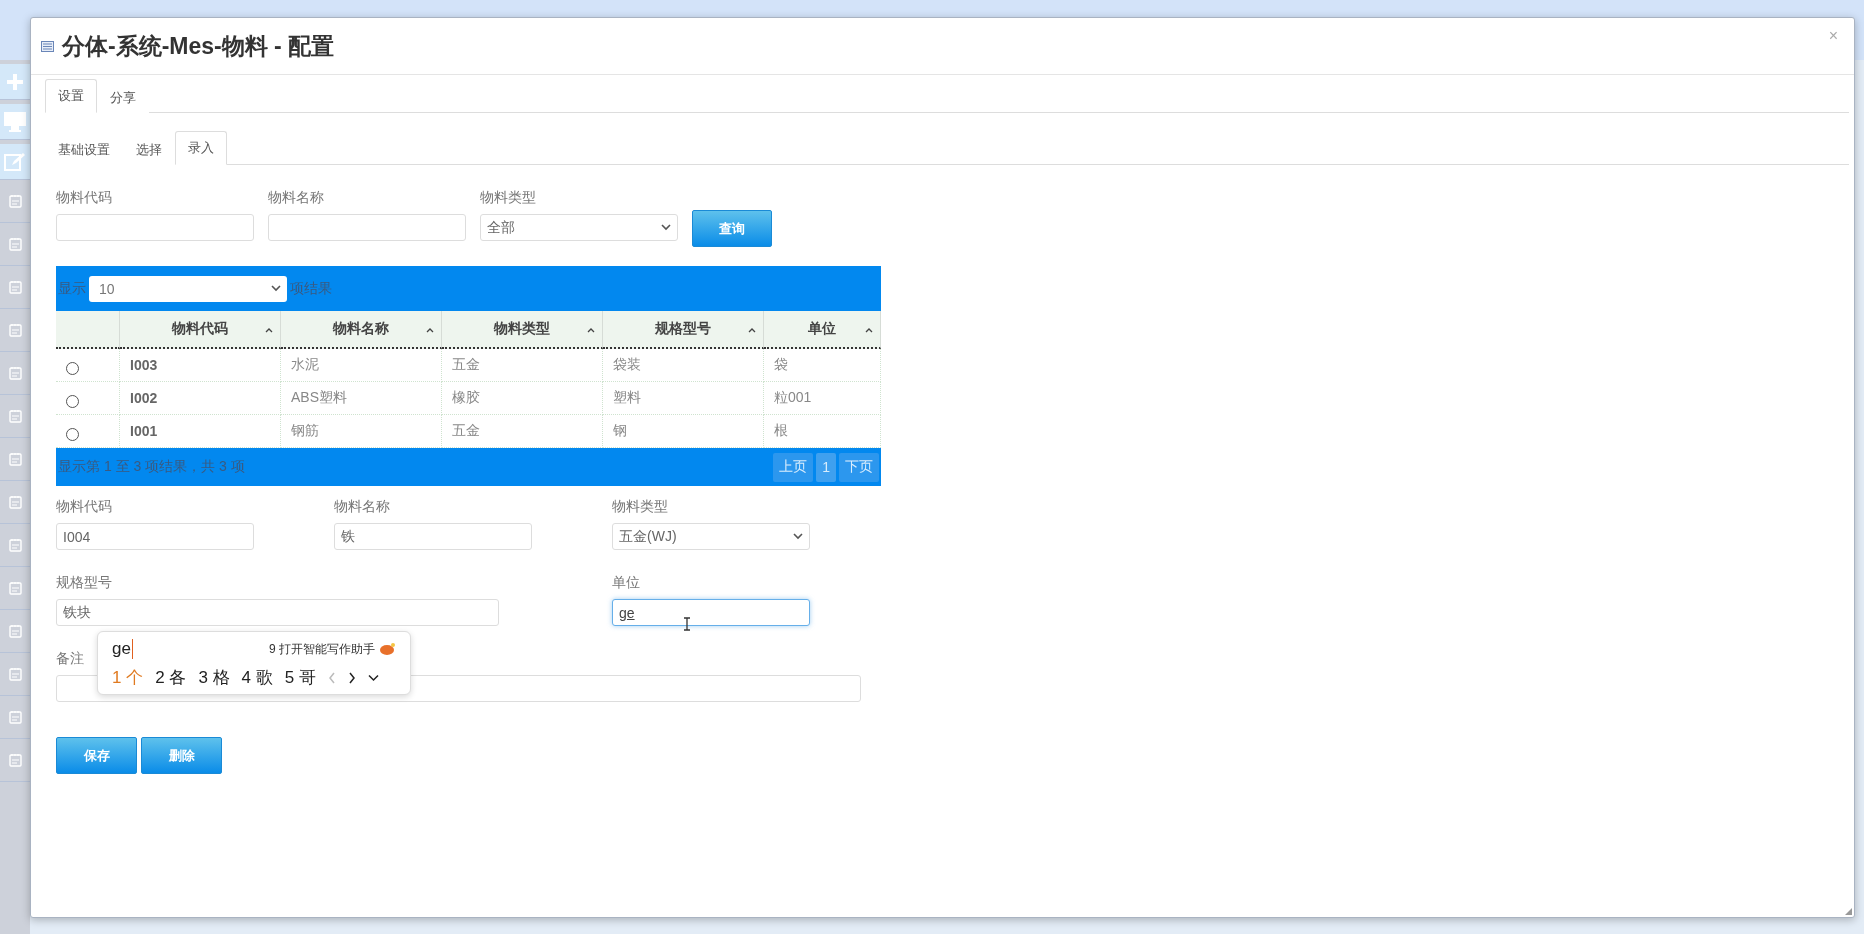  I want to click on table-cell: I002, so click(200, 398).